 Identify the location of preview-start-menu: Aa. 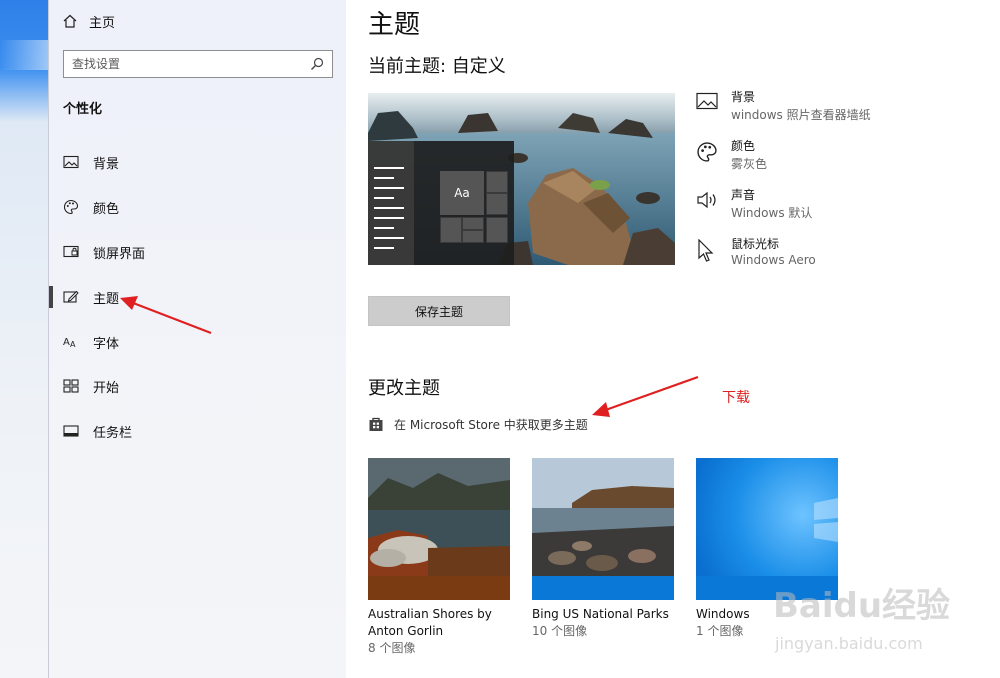
(441, 203).